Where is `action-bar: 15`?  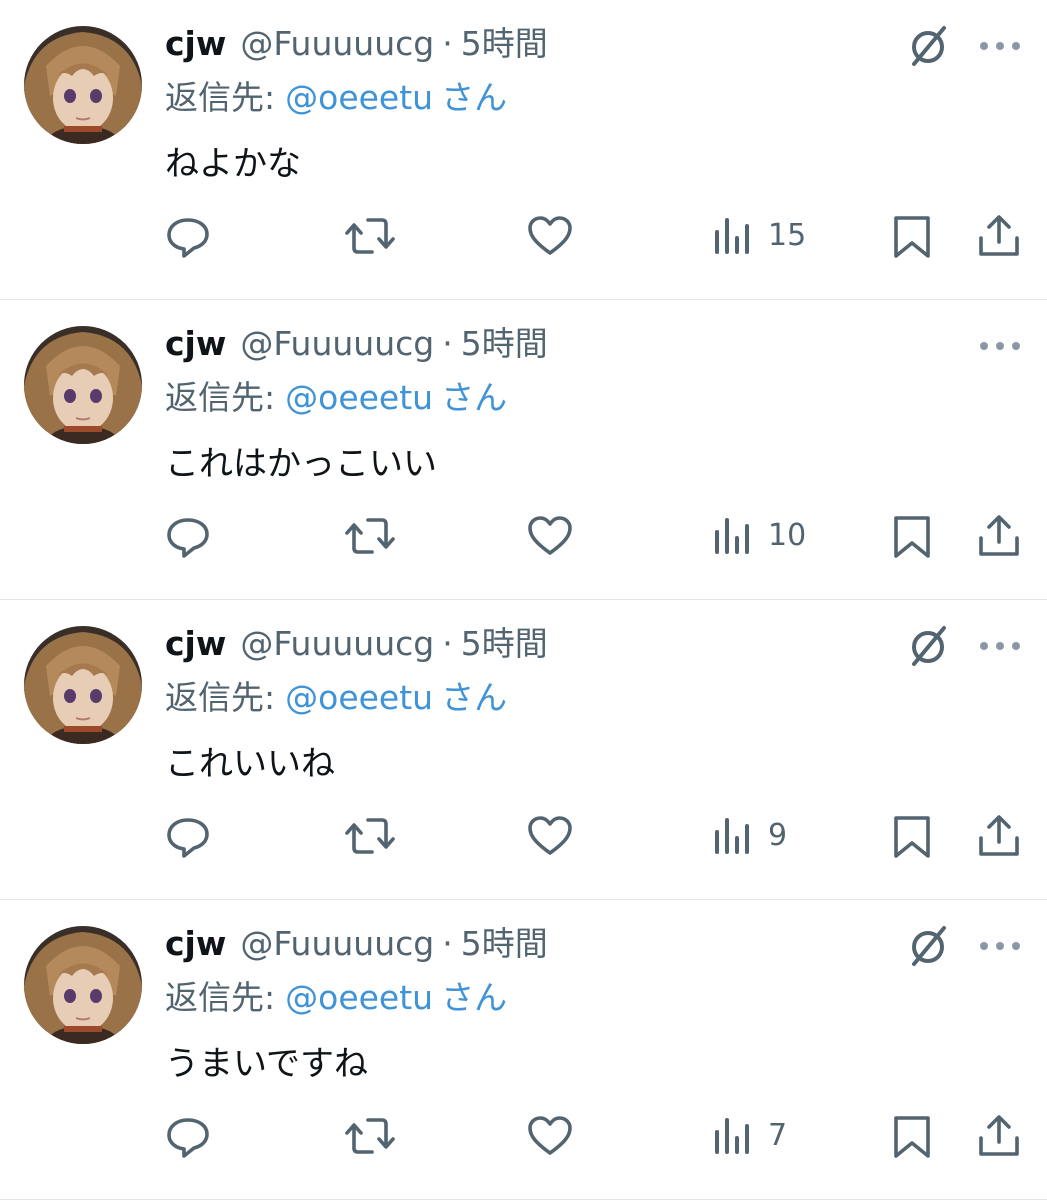
action-bar: 15 is located at coordinates (523, 236).